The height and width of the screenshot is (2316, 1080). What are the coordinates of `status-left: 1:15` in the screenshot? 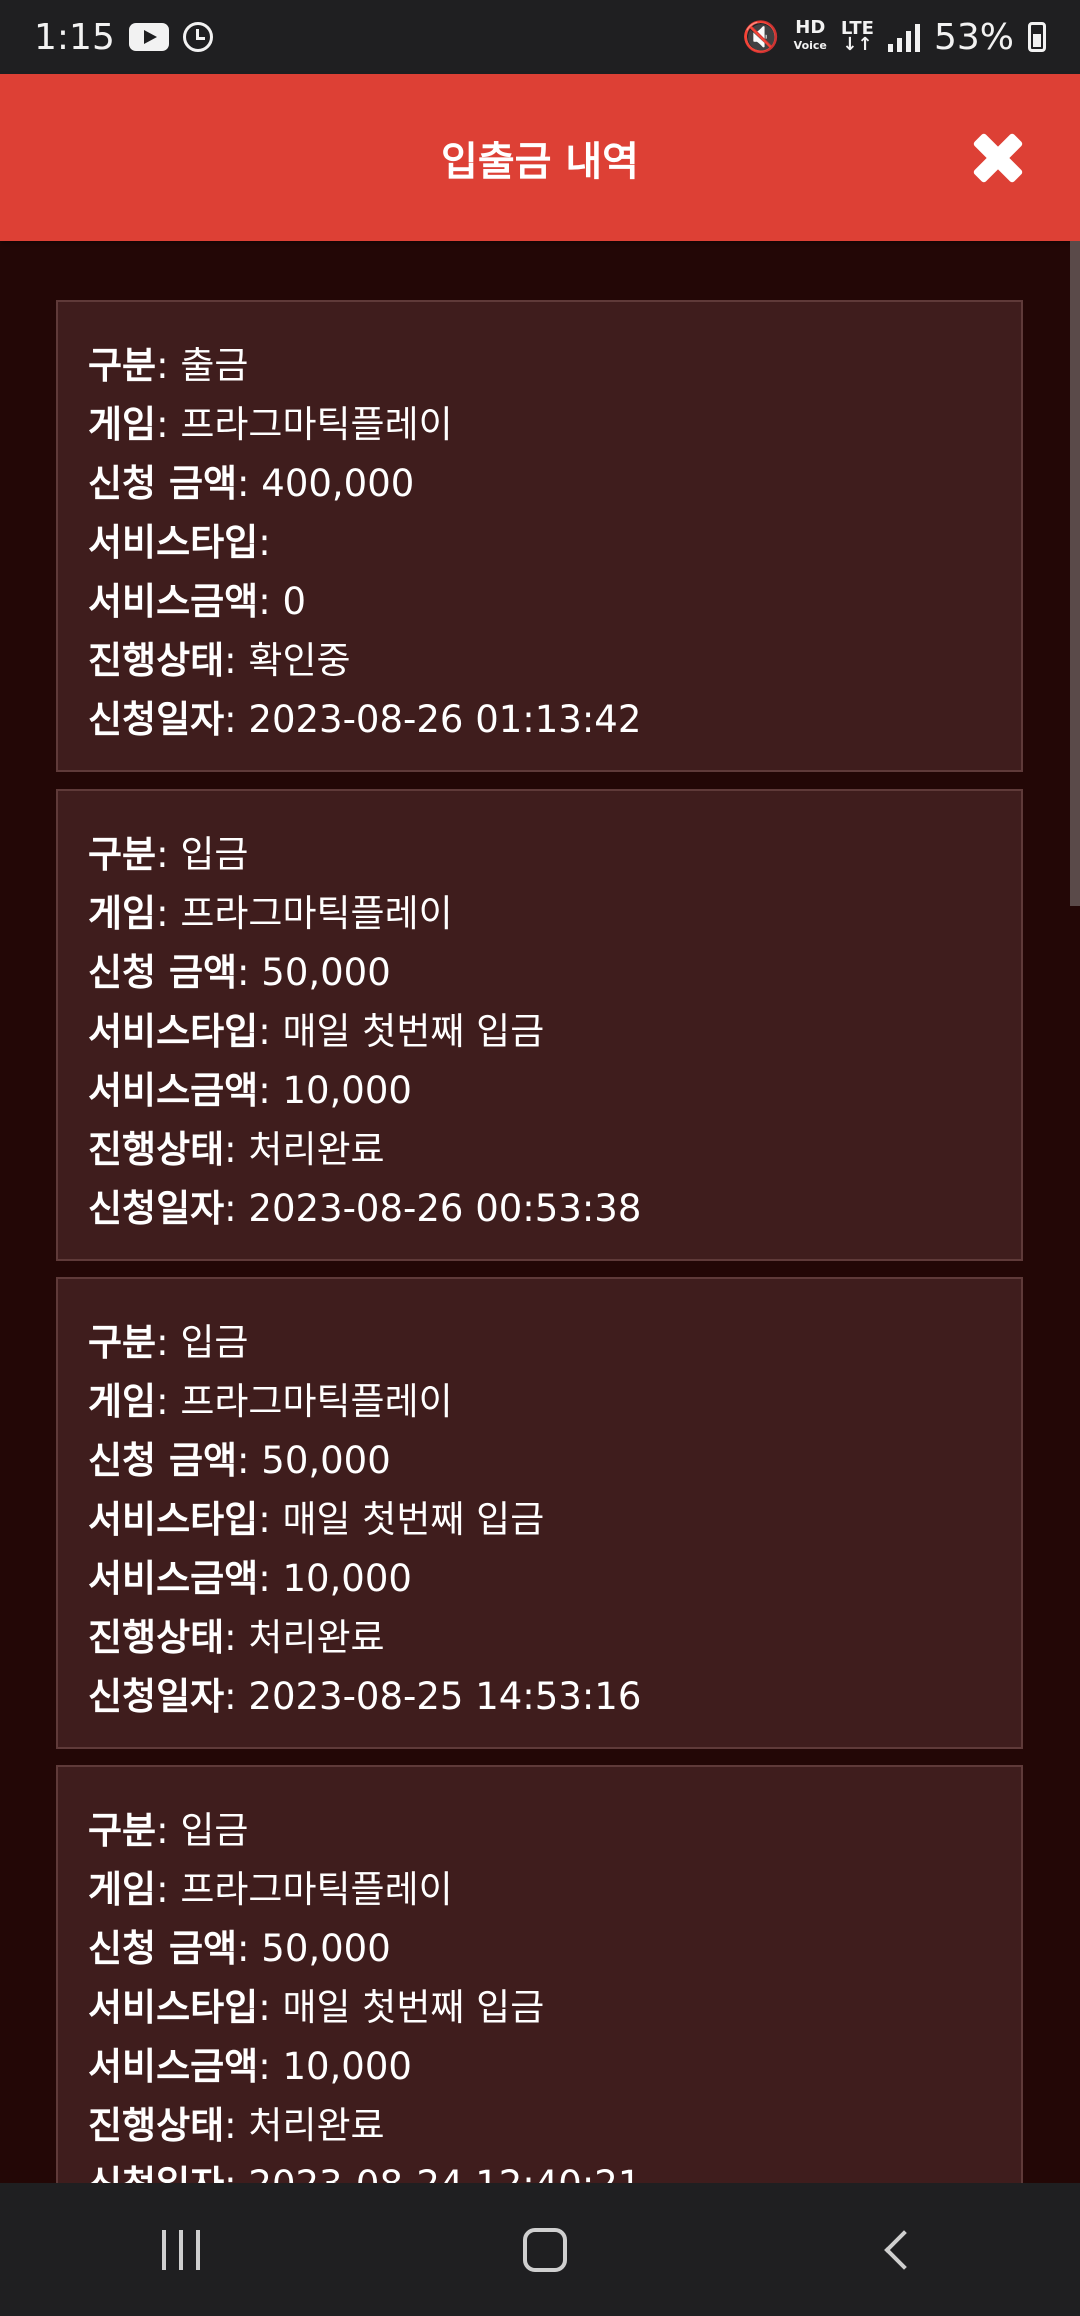 It's located at (123, 37).